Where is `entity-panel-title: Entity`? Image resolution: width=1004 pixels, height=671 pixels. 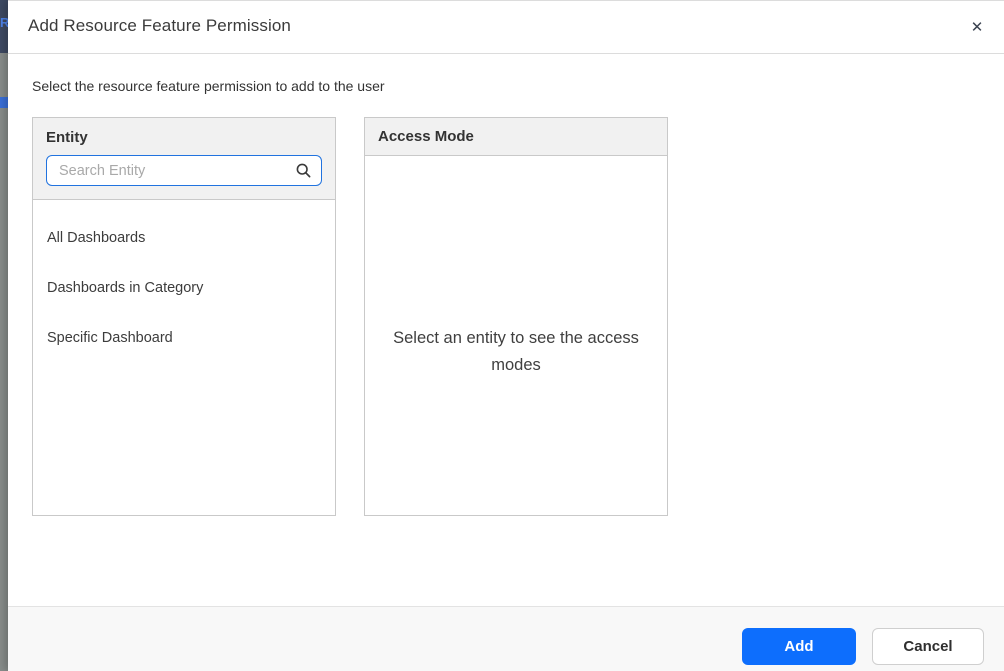
entity-panel-title: Entity is located at coordinates (67, 137).